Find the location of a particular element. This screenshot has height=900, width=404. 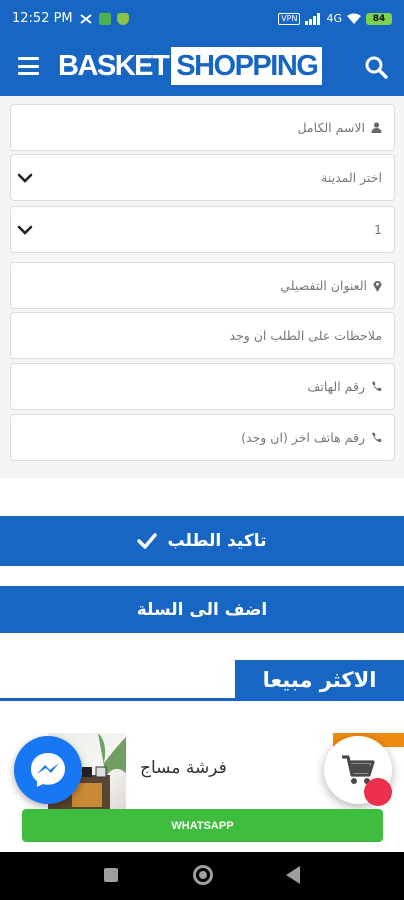

city-select-value: اختر المدينة is located at coordinates (351, 177).